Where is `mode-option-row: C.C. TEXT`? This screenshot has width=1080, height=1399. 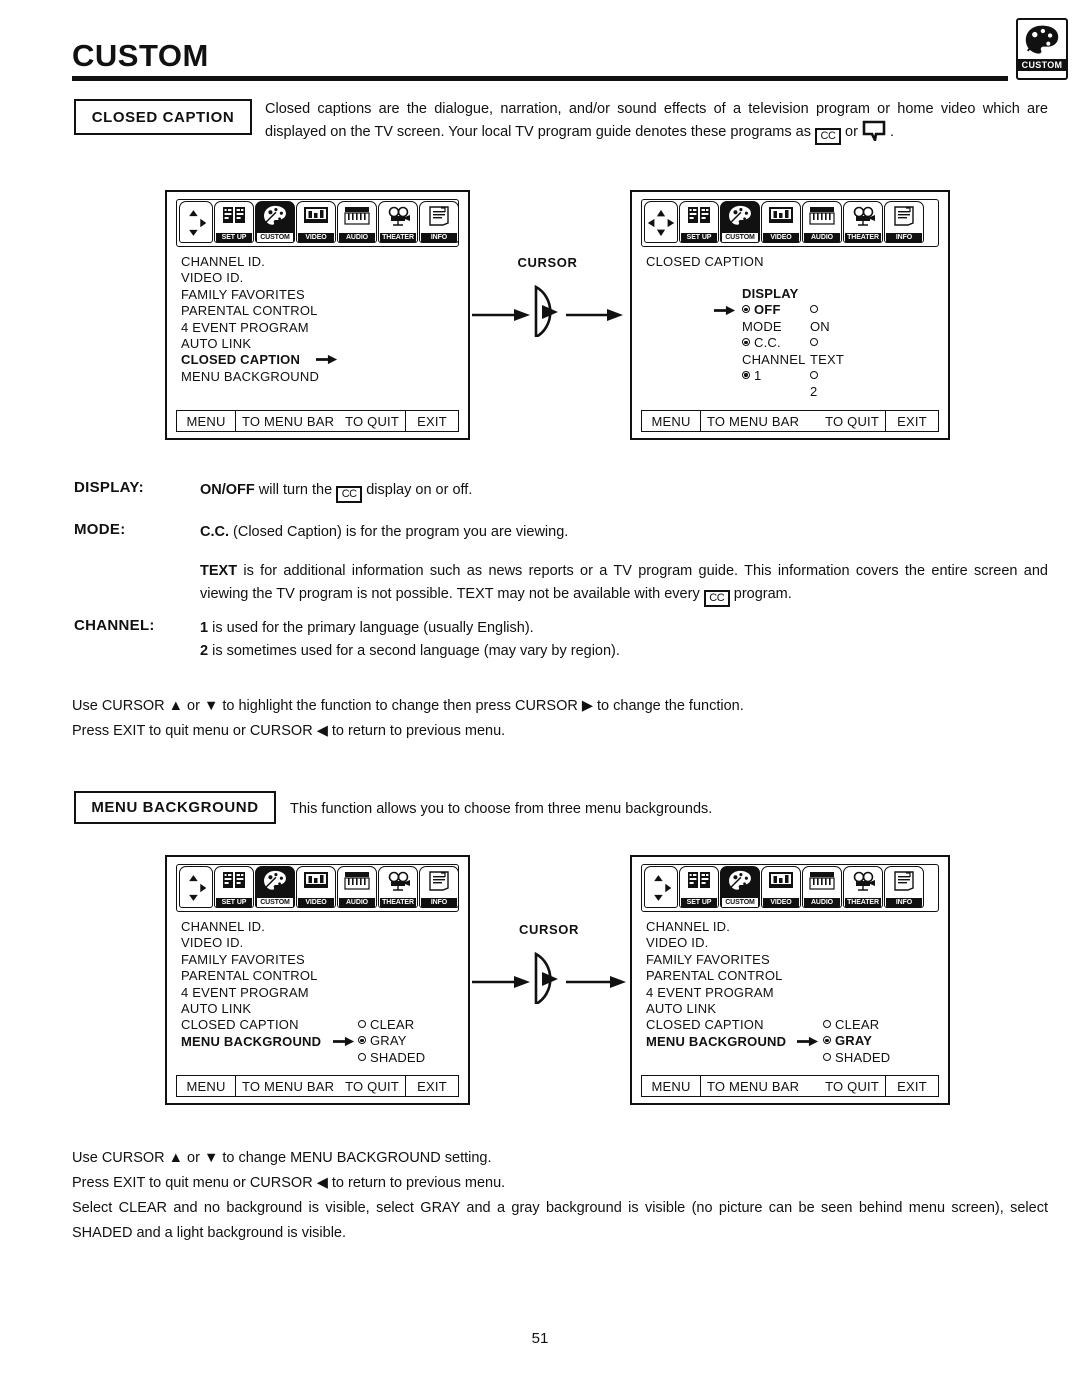 mode-option-row: C.C. TEXT is located at coordinates (793, 351).